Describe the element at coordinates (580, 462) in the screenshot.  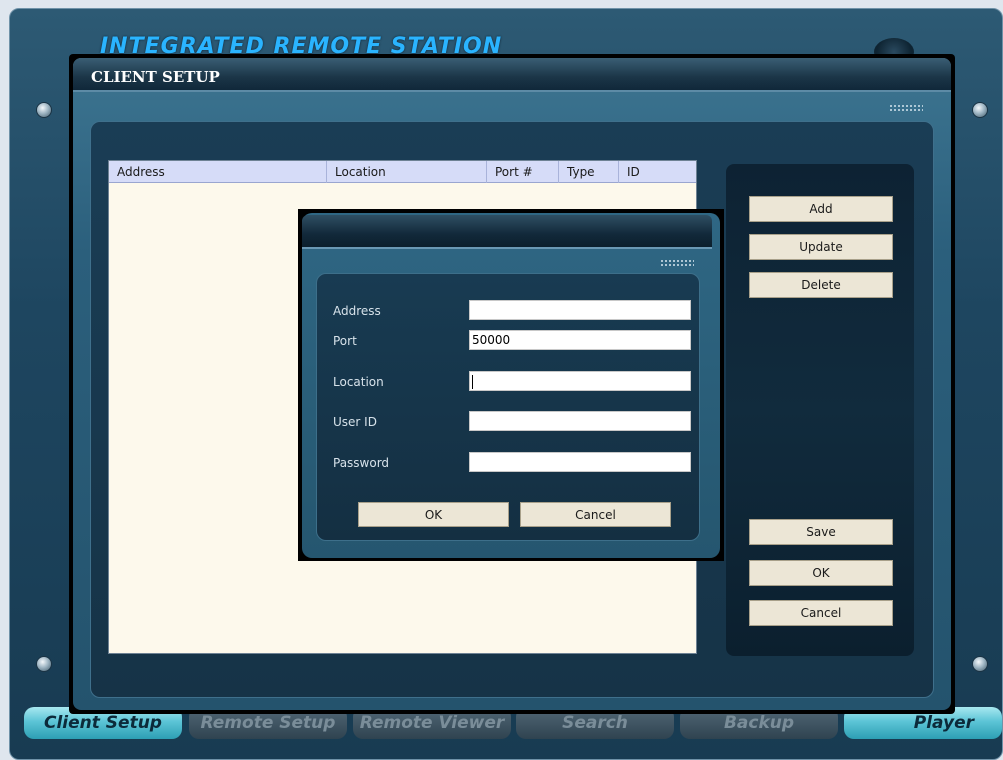
I see `password-input` at that location.